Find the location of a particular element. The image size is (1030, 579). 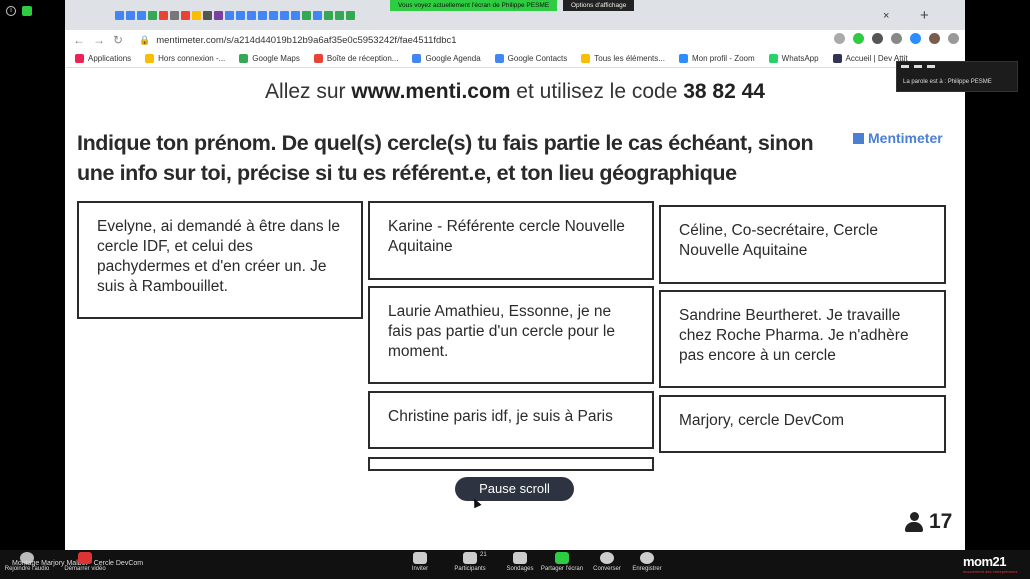

bookmark-item: Mon profil - Zoom is located at coordinates (716, 58).